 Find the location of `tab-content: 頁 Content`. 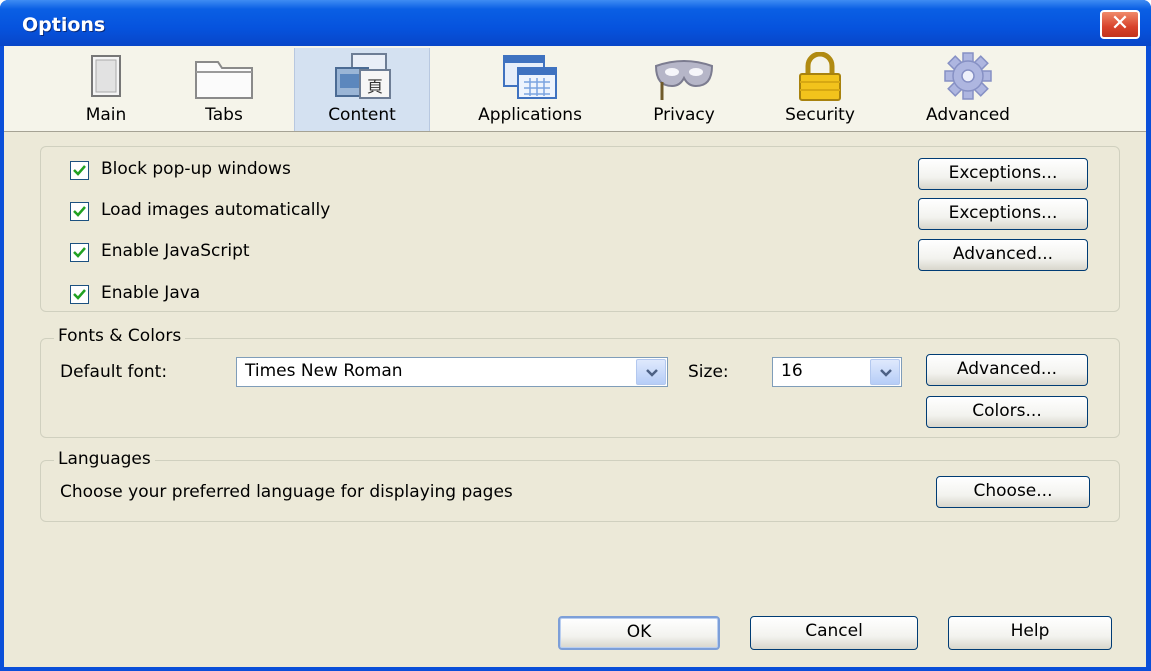

tab-content: 頁 Content is located at coordinates (362, 89).